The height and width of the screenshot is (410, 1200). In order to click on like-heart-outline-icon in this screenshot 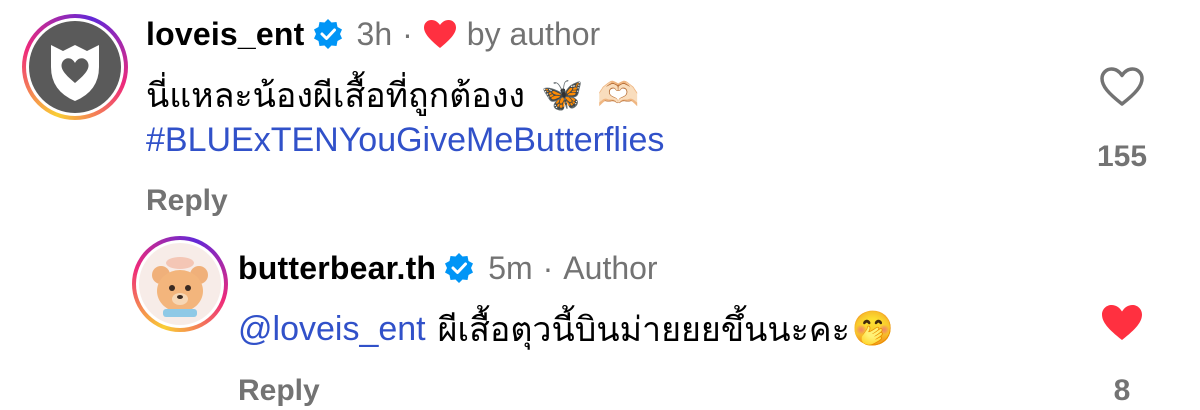, I will do `click(1122, 87)`.